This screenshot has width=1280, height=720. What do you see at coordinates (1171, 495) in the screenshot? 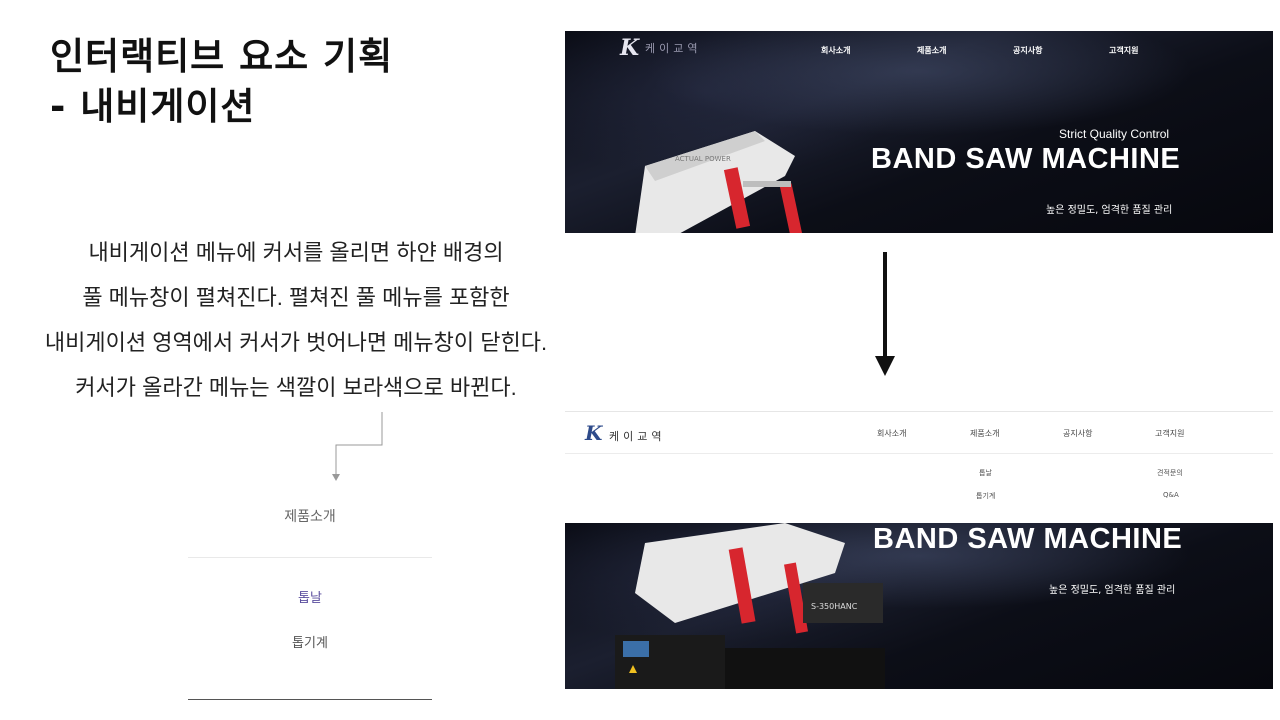
I see `submenu-item-qna: Q&A` at bounding box center [1171, 495].